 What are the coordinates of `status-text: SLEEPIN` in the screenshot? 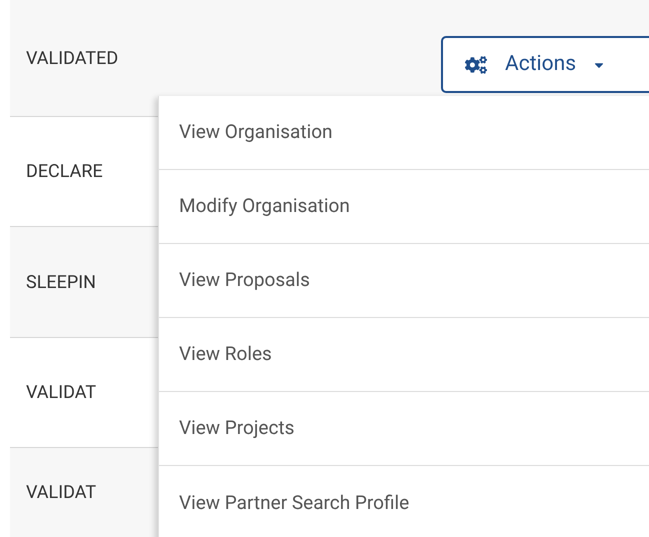 It's located at (61, 282).